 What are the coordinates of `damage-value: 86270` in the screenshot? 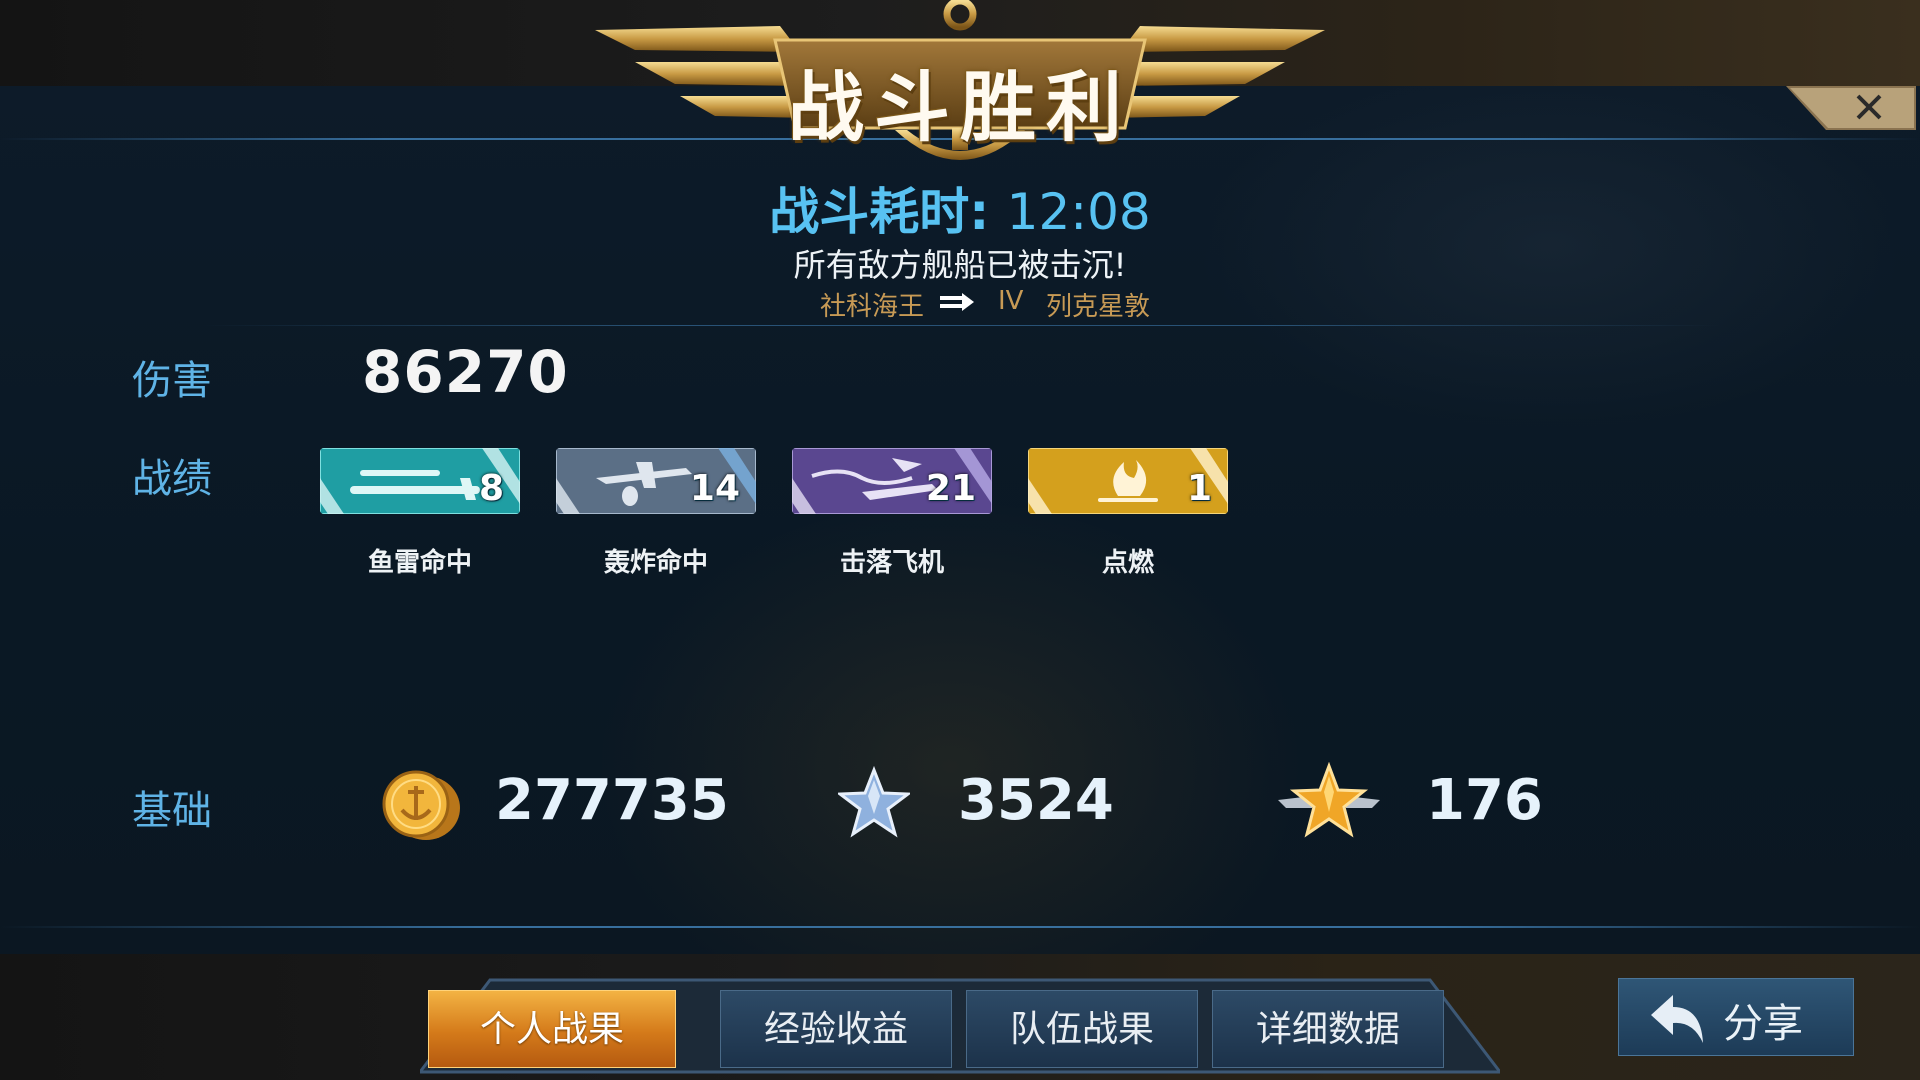 It's located at (465, 372).